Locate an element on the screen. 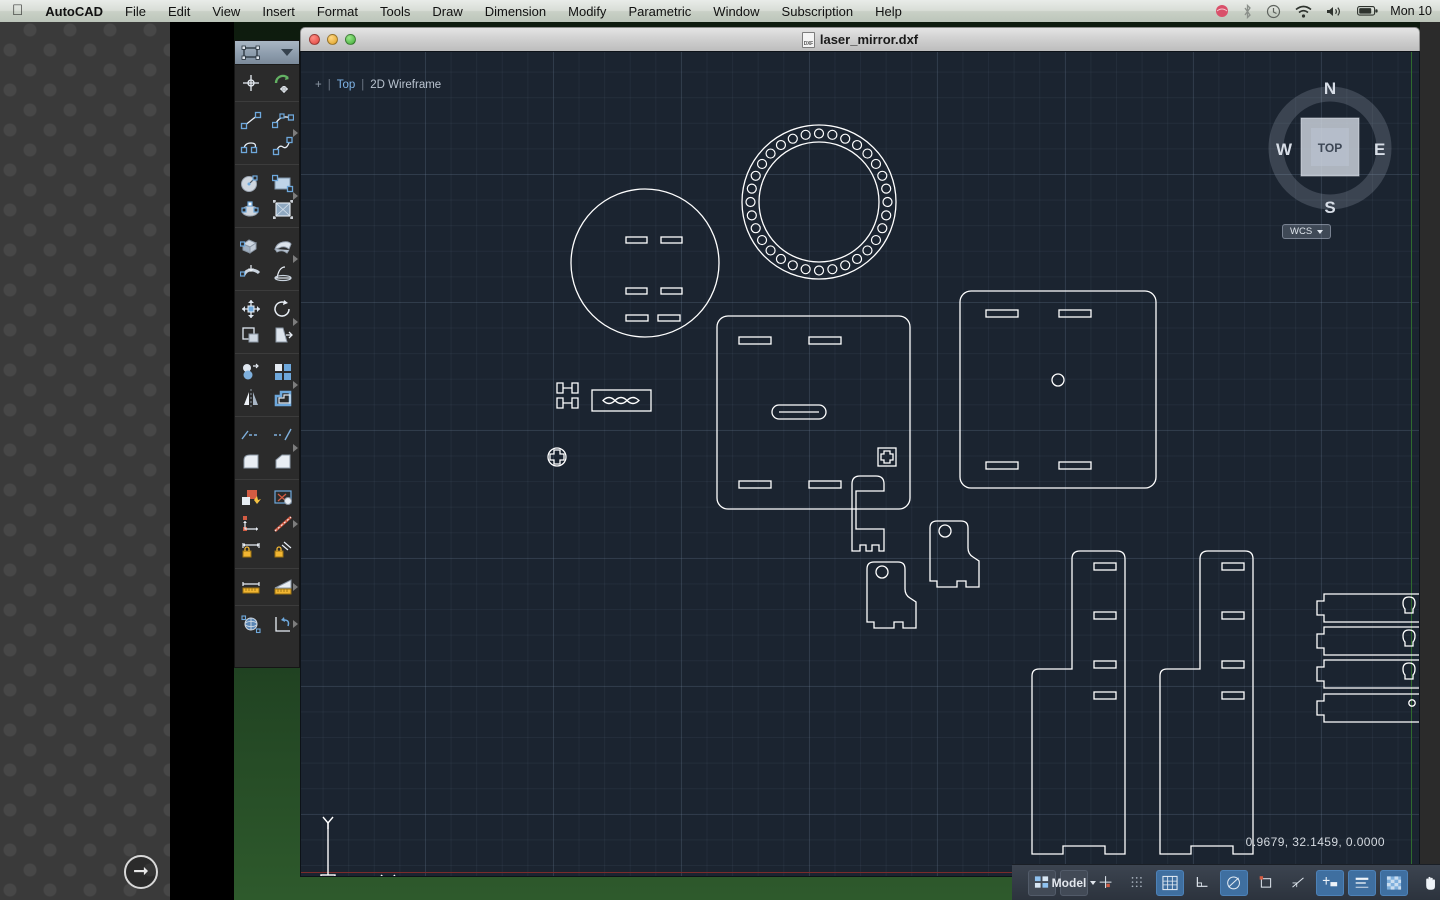 This screenshot has width=1440, height=900. view-name-label: Top is located at coordinates (346, 85).